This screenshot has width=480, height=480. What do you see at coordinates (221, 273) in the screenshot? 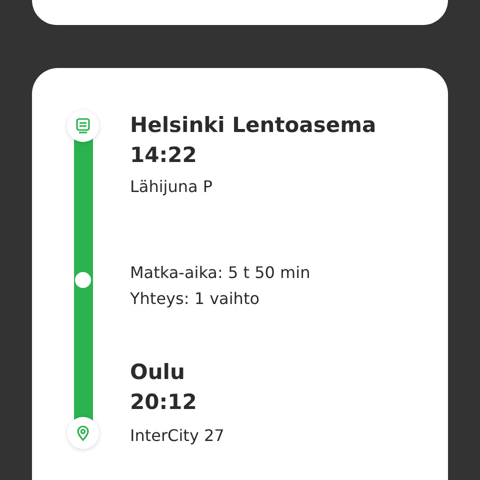
I see `trip-detail: Matka-aika: 5 t 50 min` at bounding box center [221, 273].